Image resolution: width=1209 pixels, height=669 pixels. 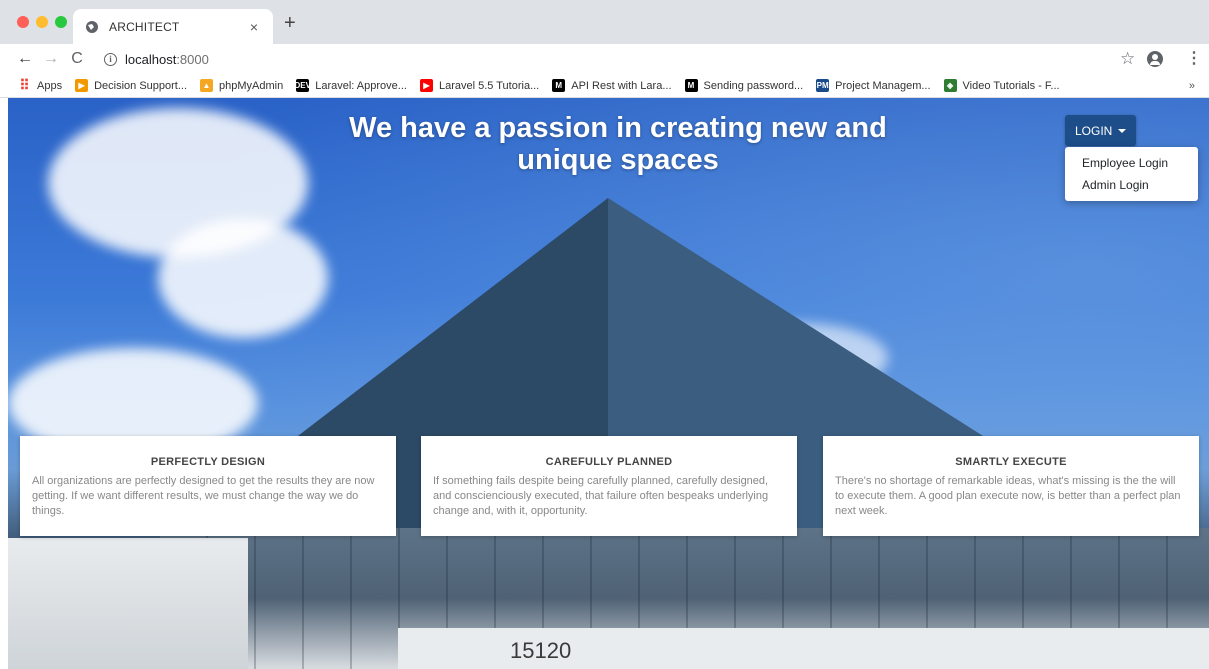 I want to click on bookmark-star-icon: ☆, so click(x=1127, y=59).